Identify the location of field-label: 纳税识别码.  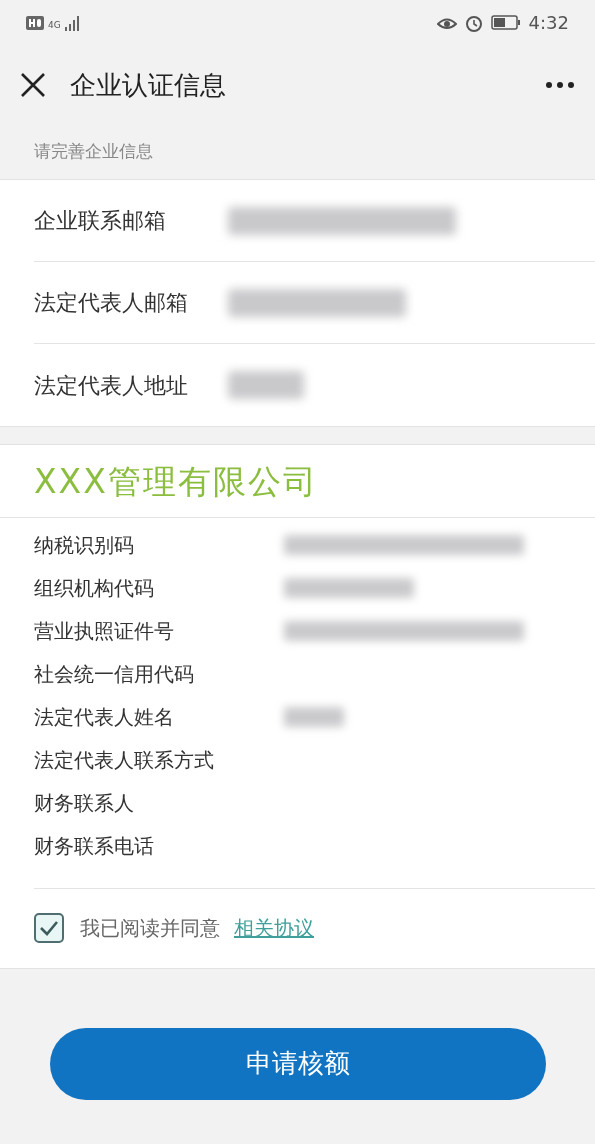
(84, 545).